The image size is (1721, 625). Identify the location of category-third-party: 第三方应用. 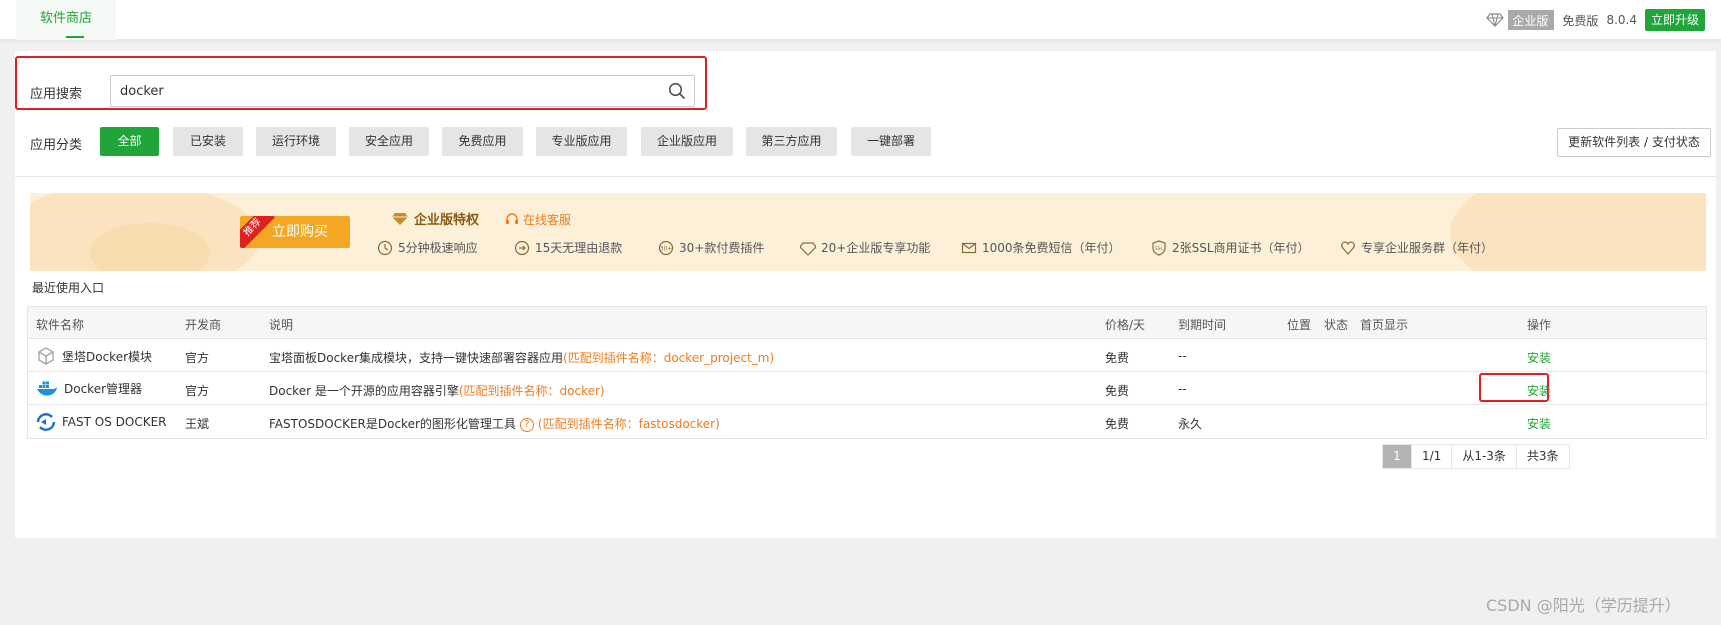
(791, 141).